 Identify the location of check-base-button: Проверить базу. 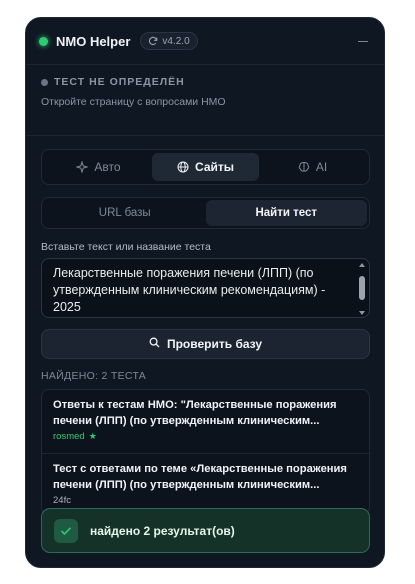
(205, 344).